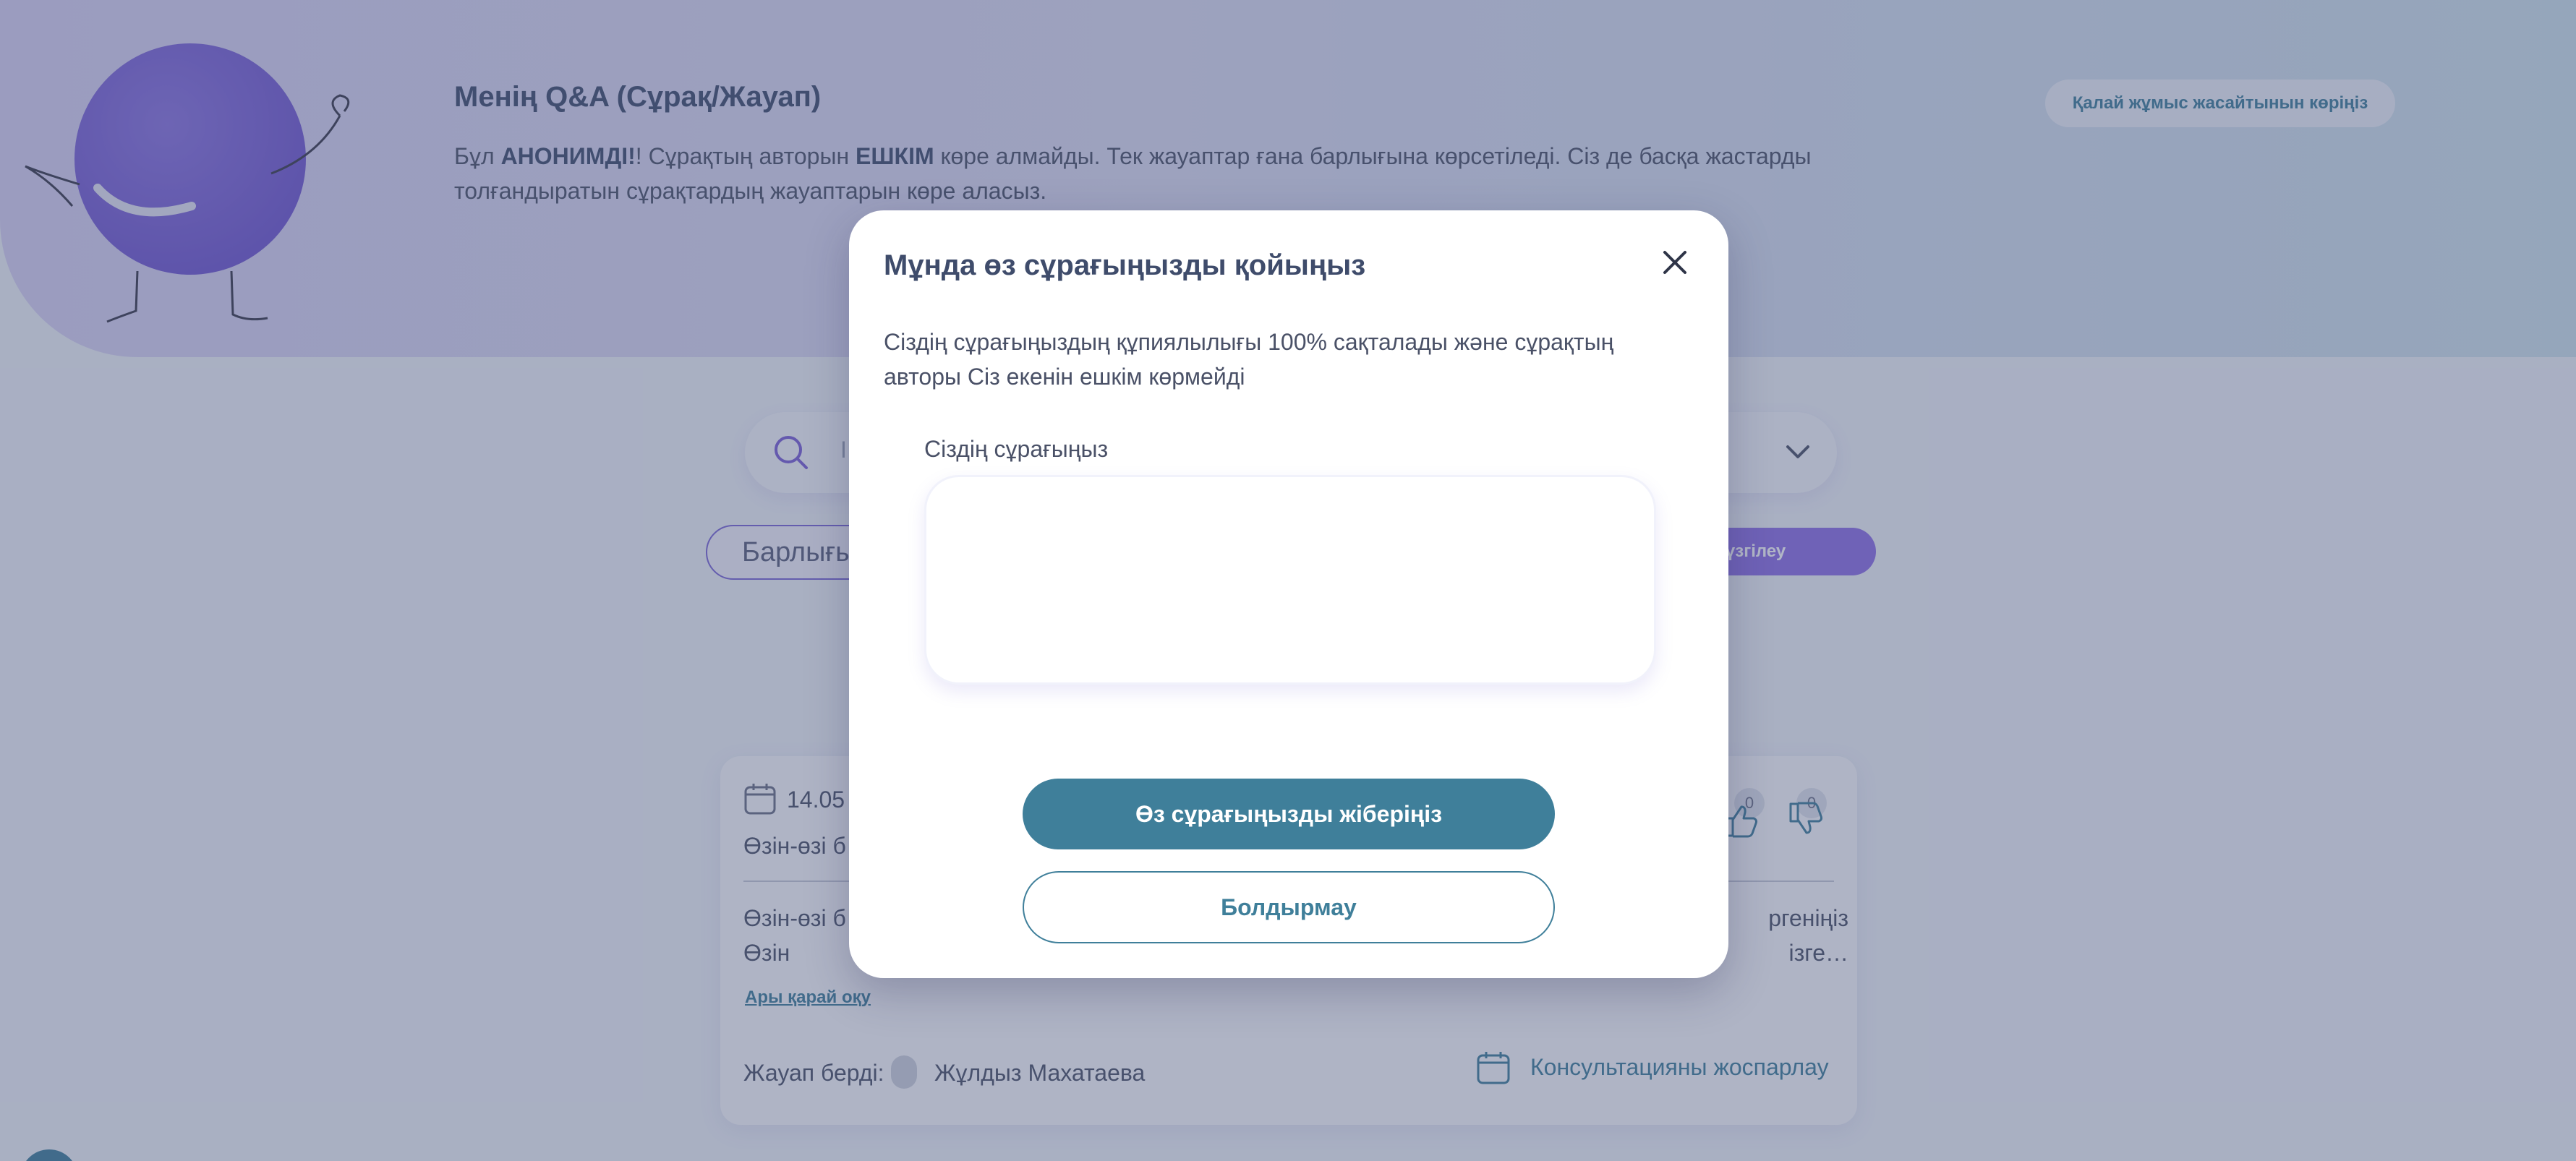 The height and width of the screenshot is (1161, 2576). I want to click on close-icon, so click(1675, 262).